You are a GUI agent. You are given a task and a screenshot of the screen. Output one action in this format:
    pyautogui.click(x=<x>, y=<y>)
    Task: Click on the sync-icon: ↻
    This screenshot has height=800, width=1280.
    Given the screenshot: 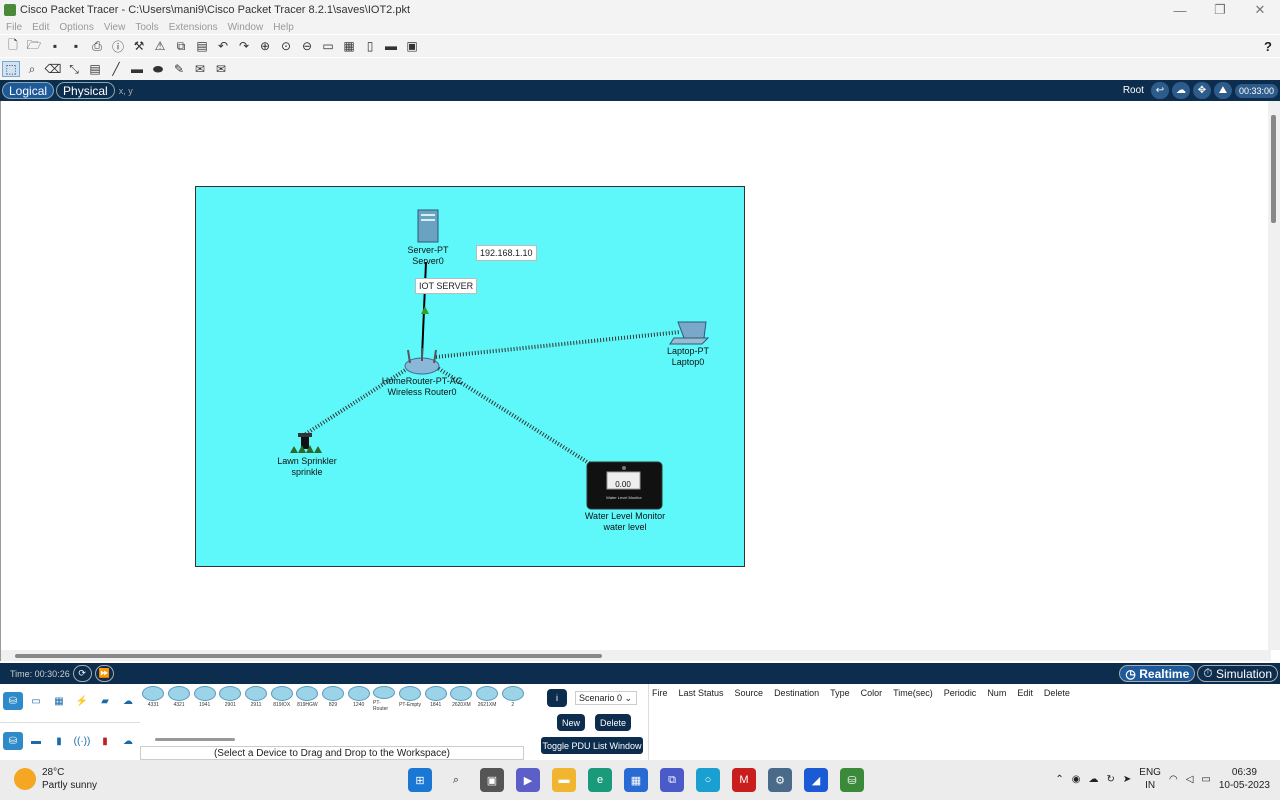 What is the action you would take?
    pyautogui.click(x=1111, y=779)
    